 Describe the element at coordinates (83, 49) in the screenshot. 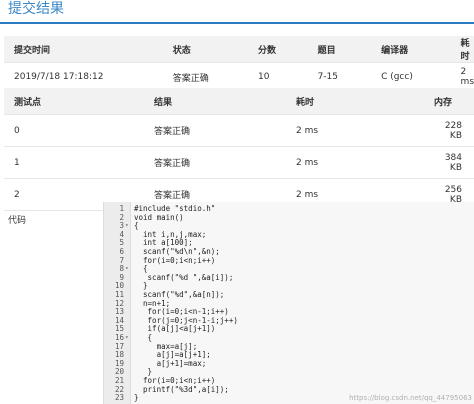

I see `header-submit-time: 提交时间` at that location.